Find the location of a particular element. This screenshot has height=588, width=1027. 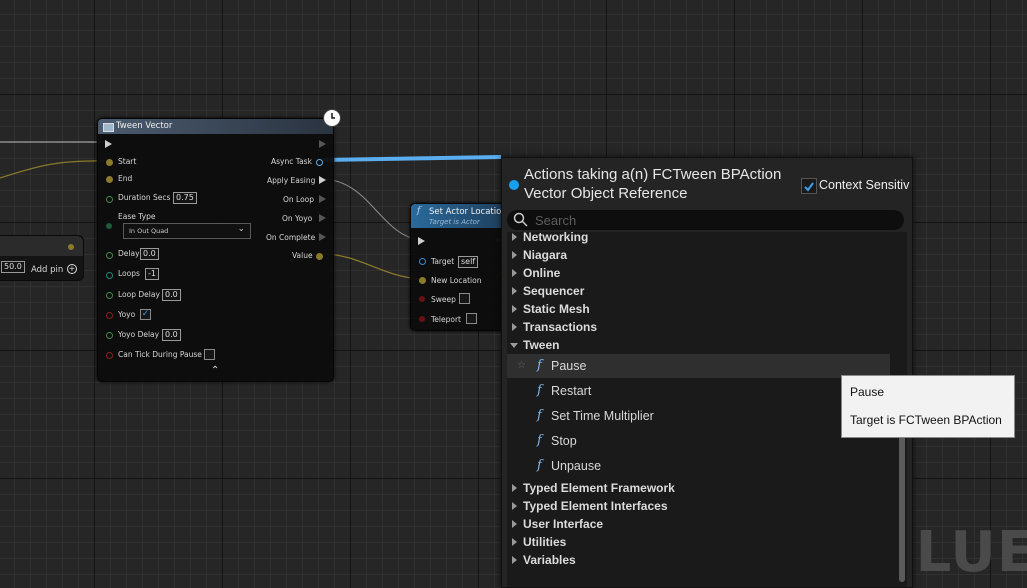

end-label: End is located at coordinates (125, 178).